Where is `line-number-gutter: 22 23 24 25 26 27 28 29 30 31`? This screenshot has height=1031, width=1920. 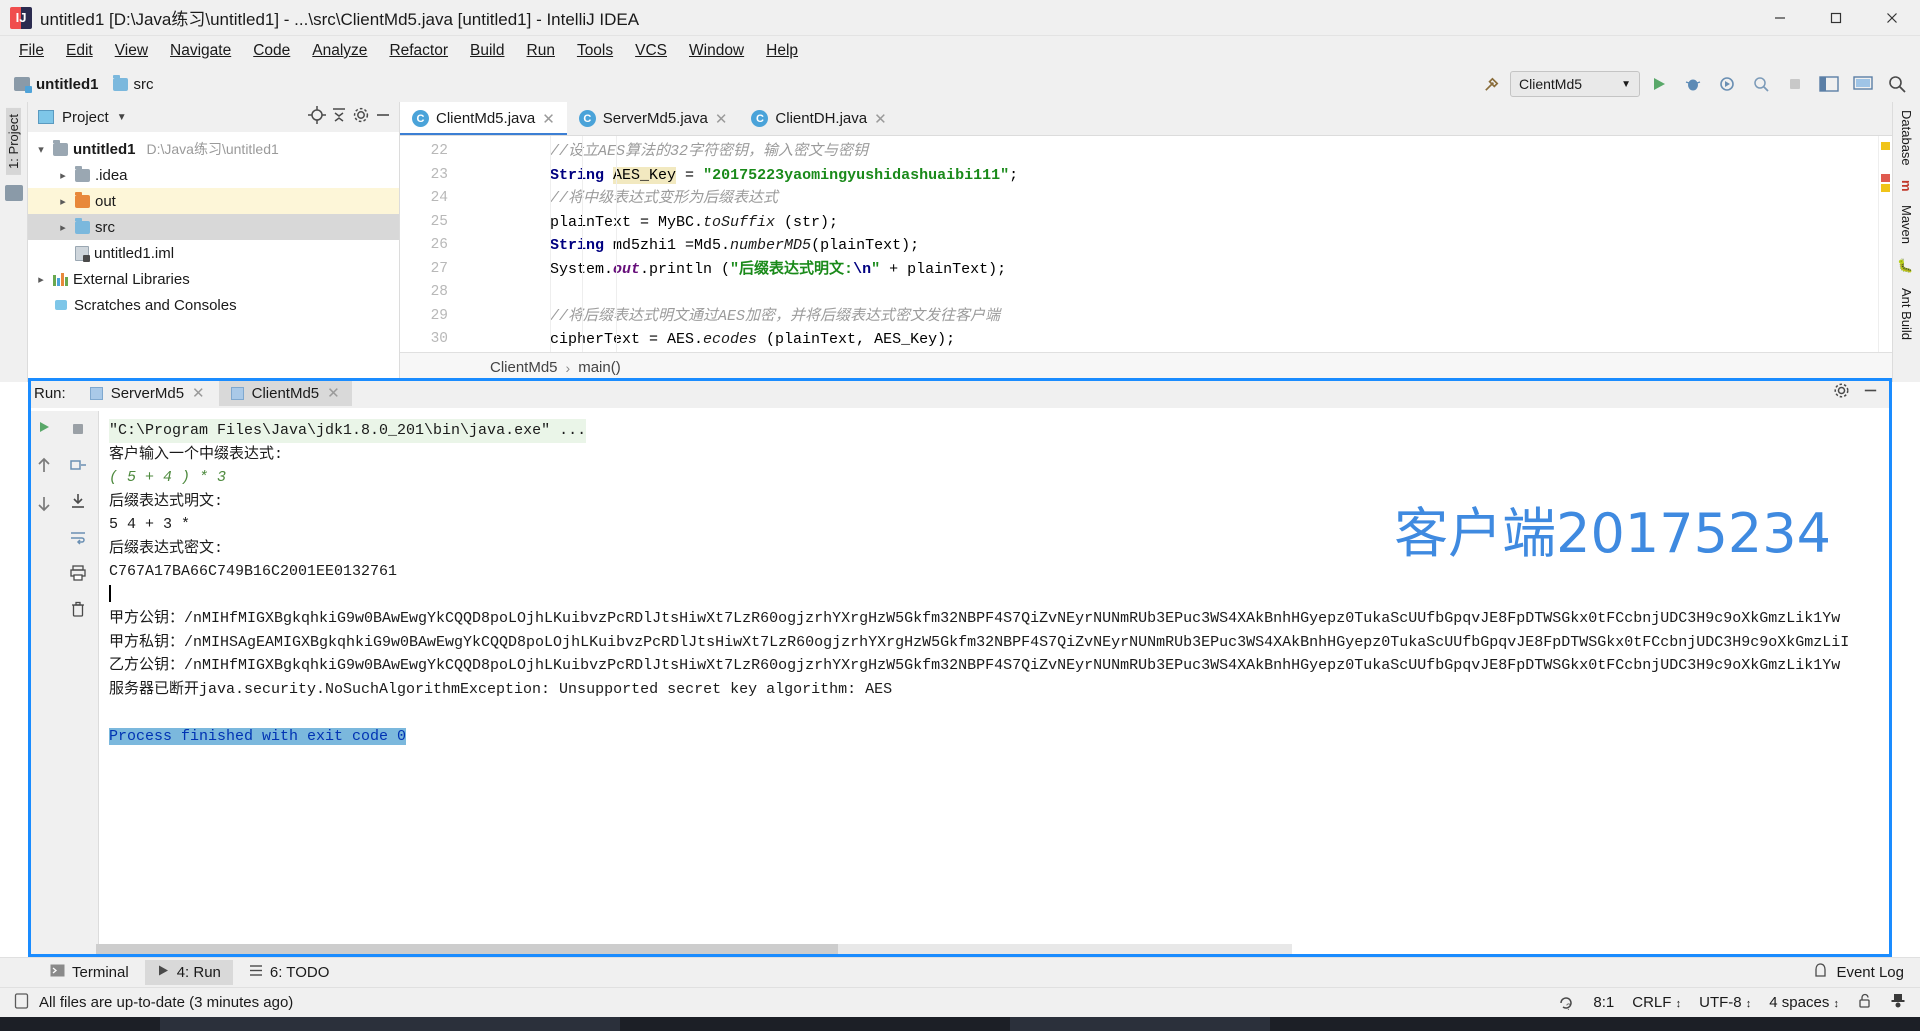 line-number-gutter: 22 23 24 25 26 27 28 29 30 31 is located at coordinates (430, 244).